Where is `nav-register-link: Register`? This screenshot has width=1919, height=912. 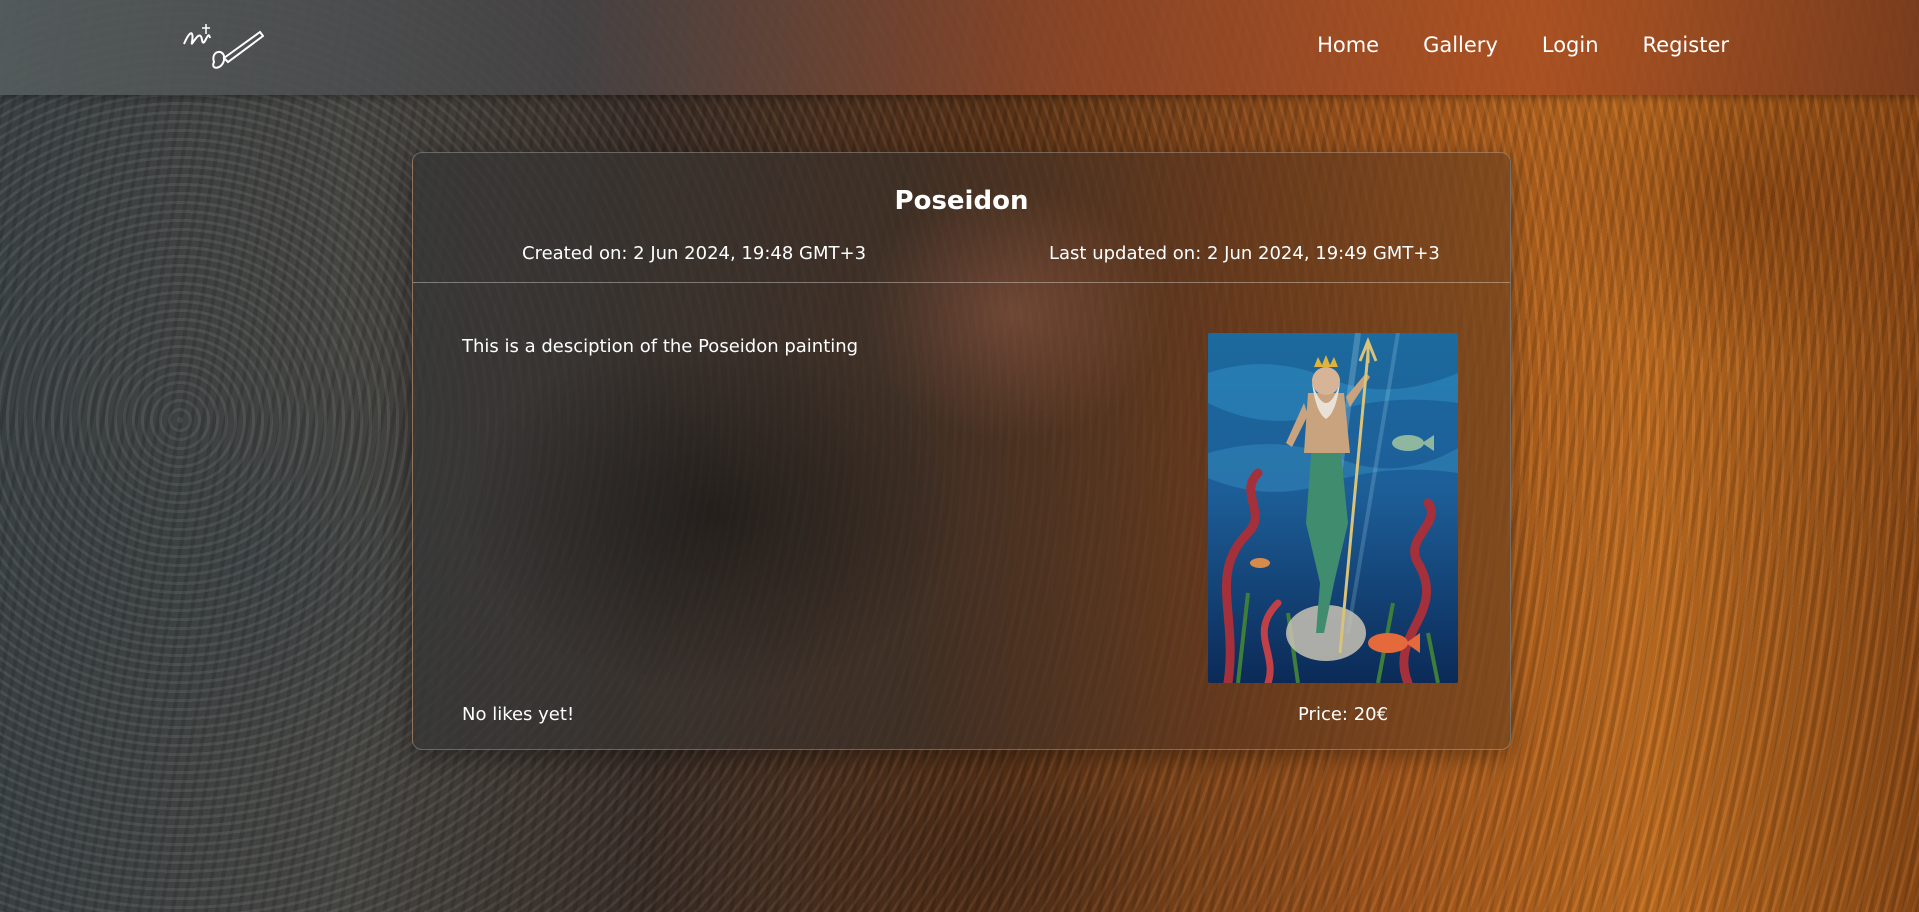 nav-register-link: Register is located at coordinates (1686, 45).